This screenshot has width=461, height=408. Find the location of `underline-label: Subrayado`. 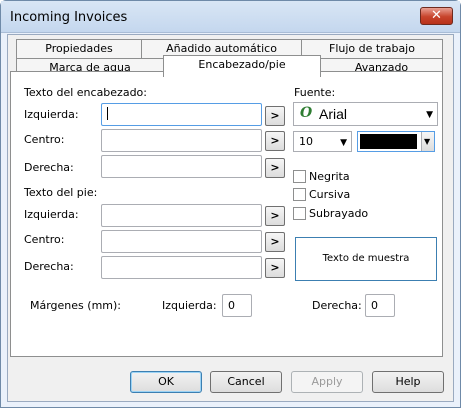

underline-label: Subrayado is located at coordinates (338, 213).